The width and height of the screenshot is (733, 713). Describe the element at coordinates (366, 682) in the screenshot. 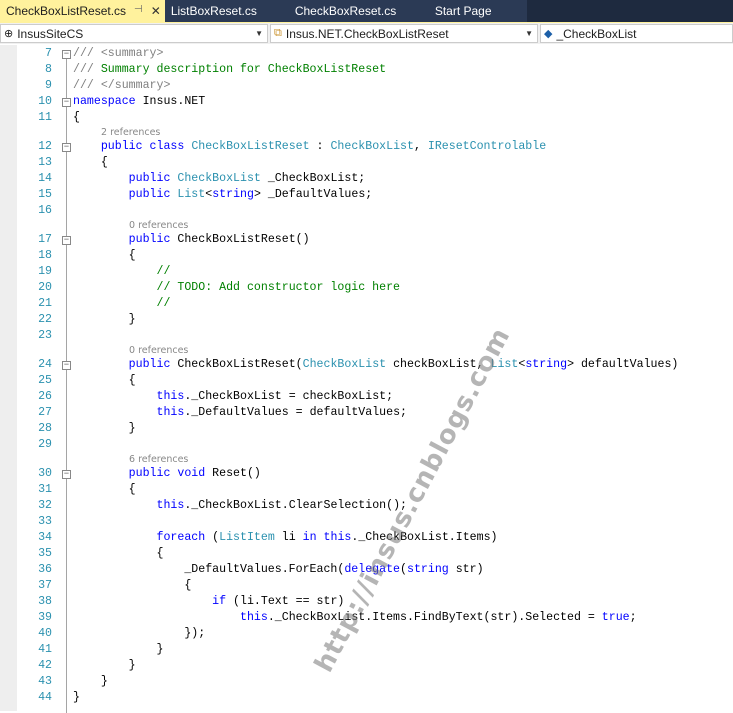

I see `code-line: 43 }` at that location.